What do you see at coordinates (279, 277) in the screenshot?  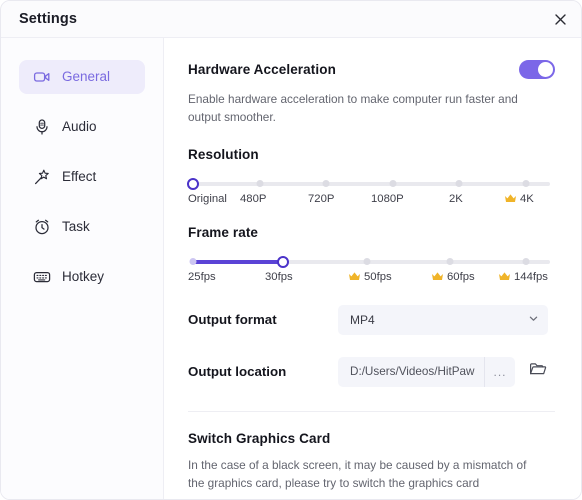 I see `frame-rate-option-30fps: 30fps` at bounding box center [279, 277].